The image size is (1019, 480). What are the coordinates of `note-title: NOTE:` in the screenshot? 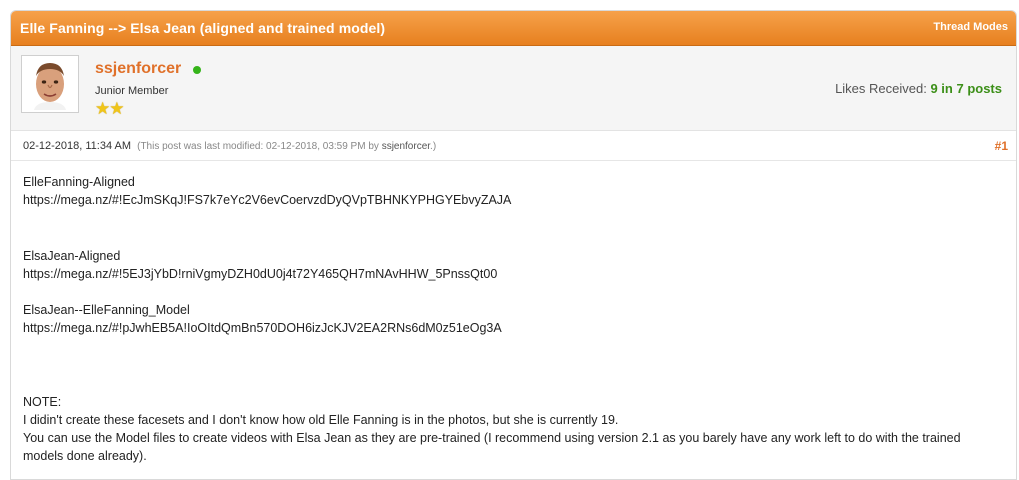 It's located at (42, 402).